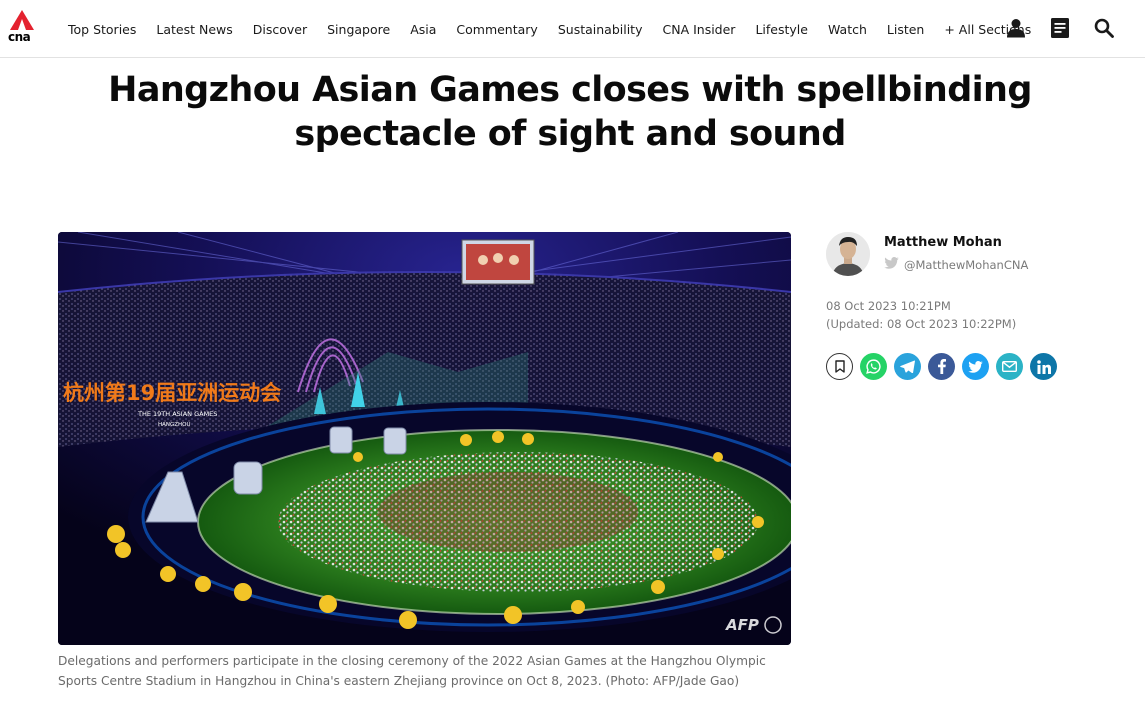 The image size is (1145, 726). What do you see at coordinates (891, 264) in the screenshot?
I see `twitter-bird-icon` at bounding box center [891, 264].